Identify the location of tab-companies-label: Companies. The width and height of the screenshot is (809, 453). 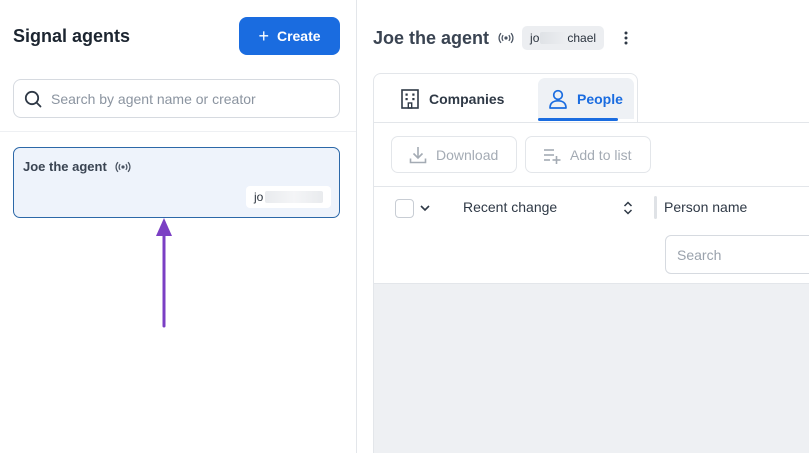
(467, 98).